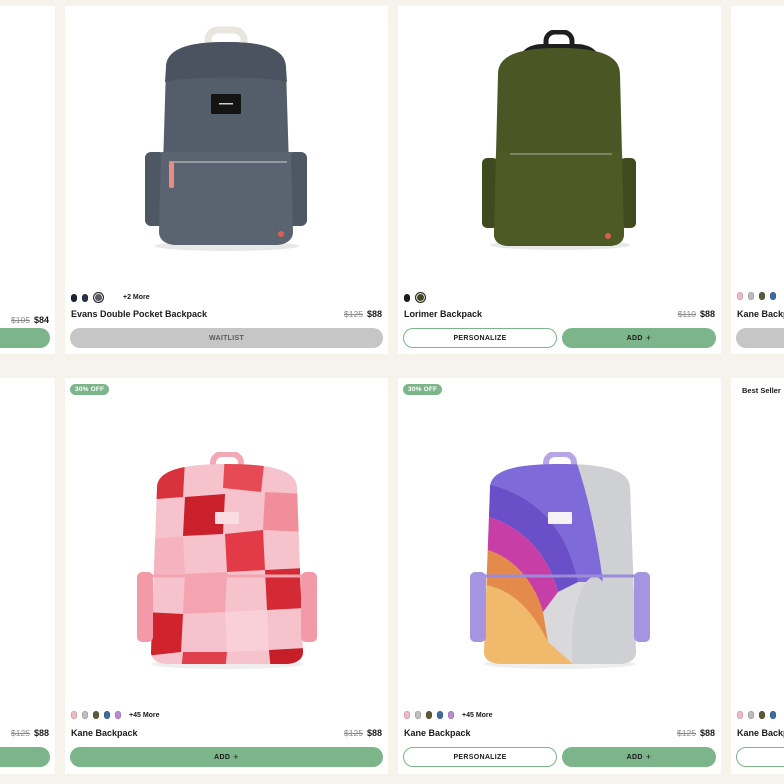 Image resolution: width=784 pixels, height=784 pixels. What do you see at coordinates (757, 180) in the screenshot?
I see `product-card-edge-right-1: Kane Backp` at bounding box center [757, 180].